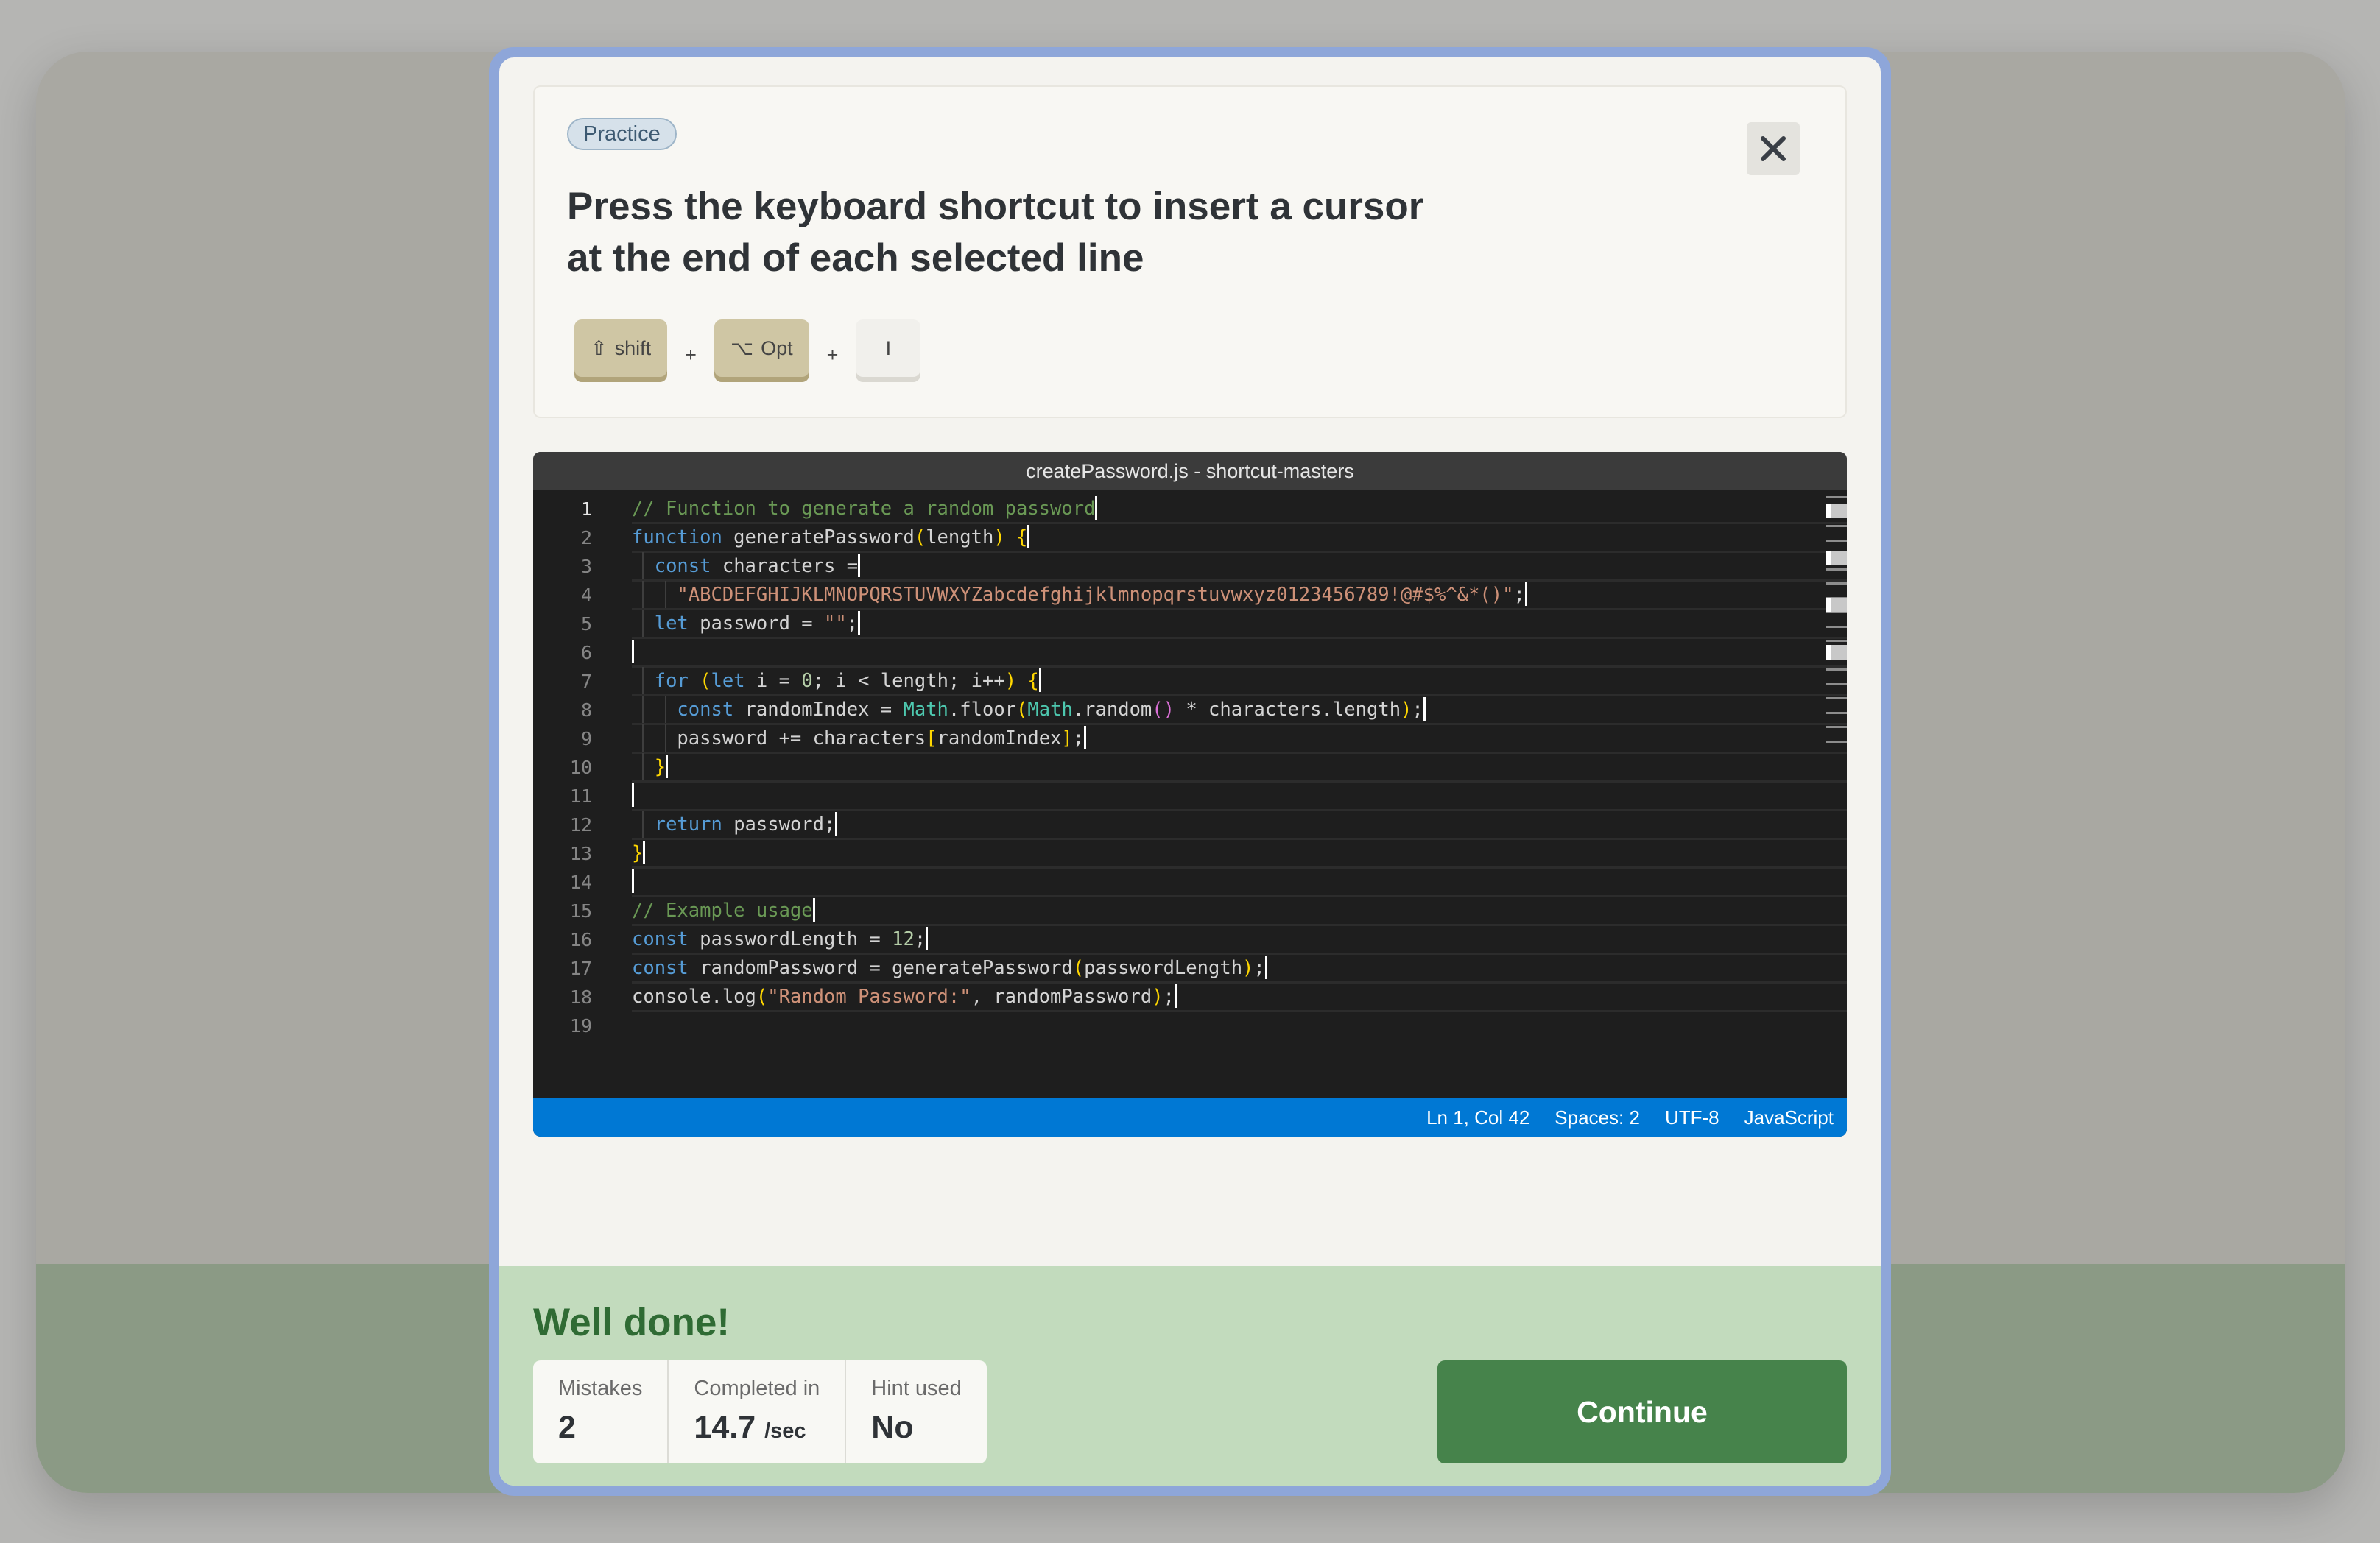 This screenshot has height=1543, width=2380. Describe the element at coordinates (917, 1428) in the screenshot. I see `stat-value: No` at that location.